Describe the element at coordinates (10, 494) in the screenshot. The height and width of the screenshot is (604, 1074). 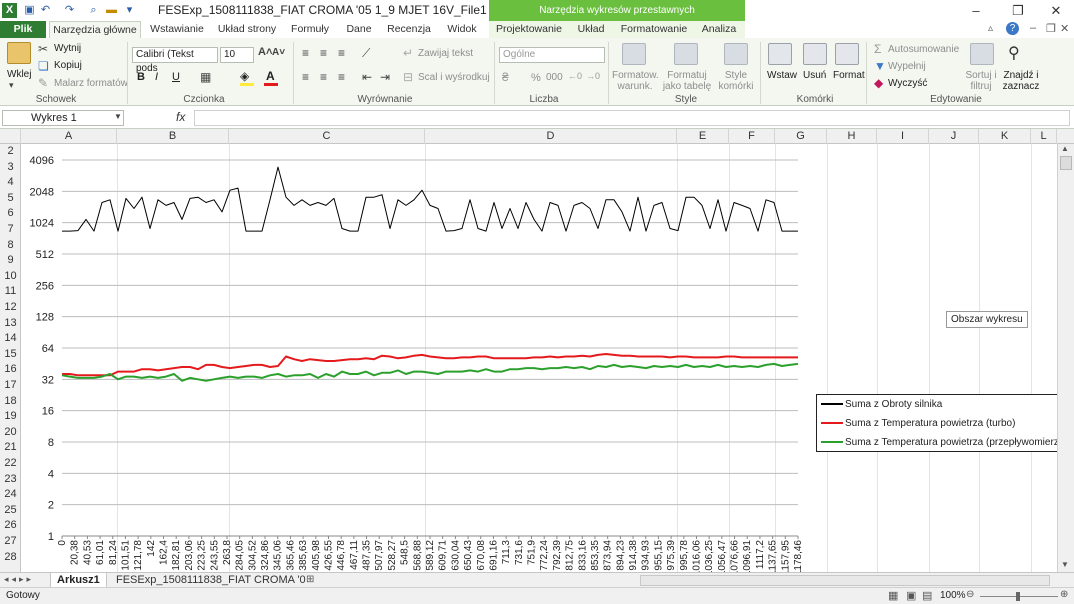
I see `row-header: 24` at that location.